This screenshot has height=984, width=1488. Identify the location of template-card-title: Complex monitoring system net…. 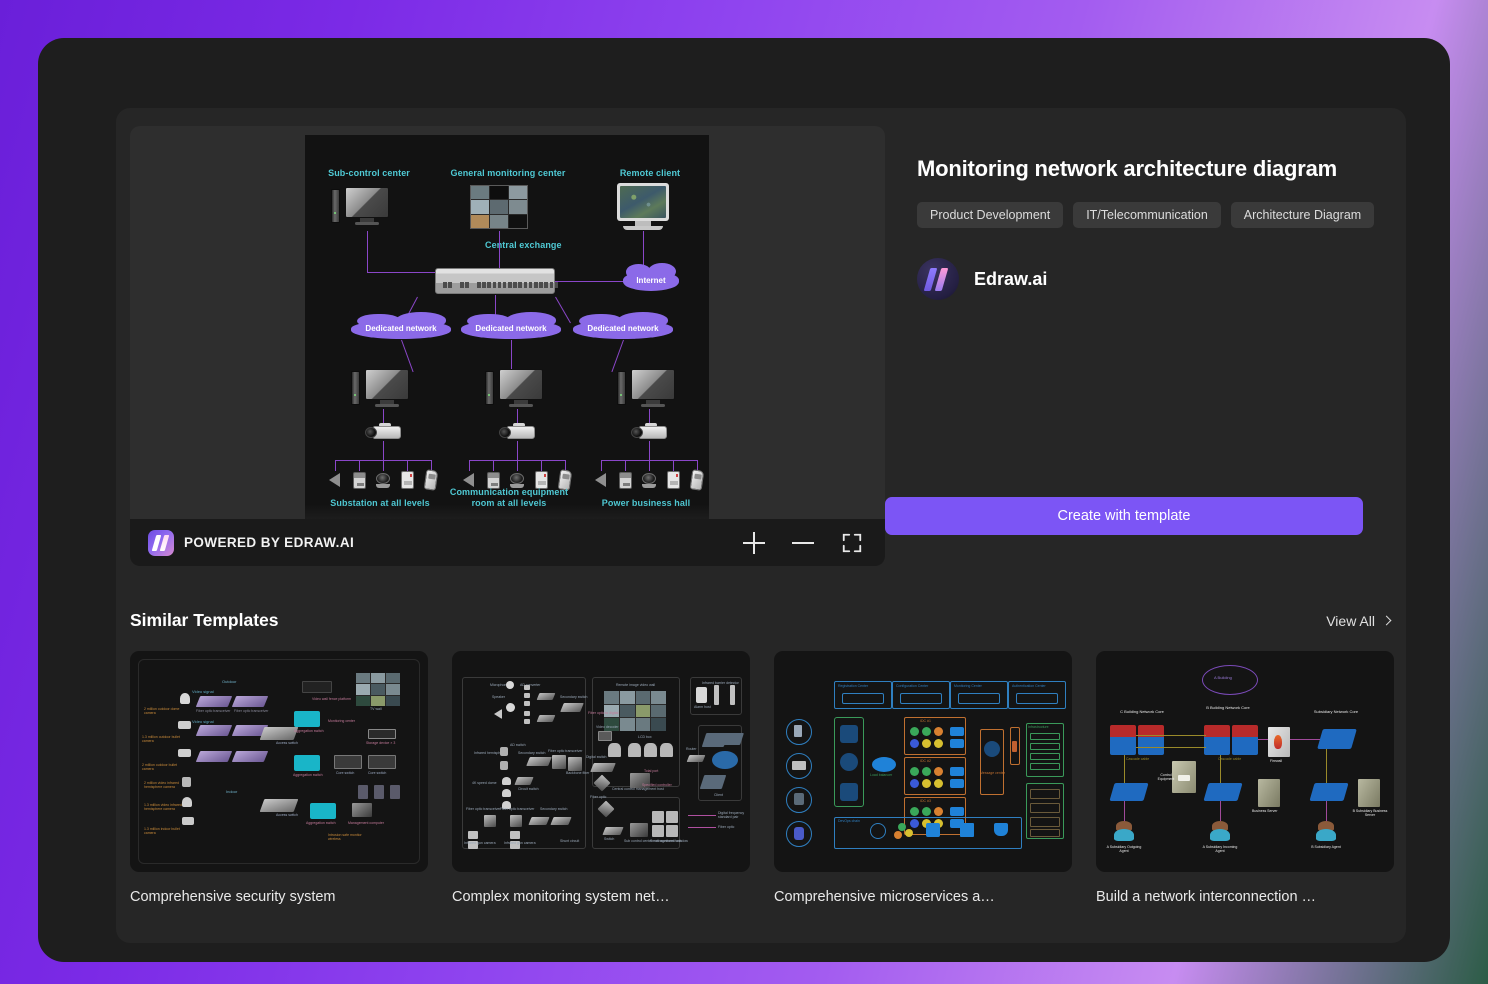
(561, 897).